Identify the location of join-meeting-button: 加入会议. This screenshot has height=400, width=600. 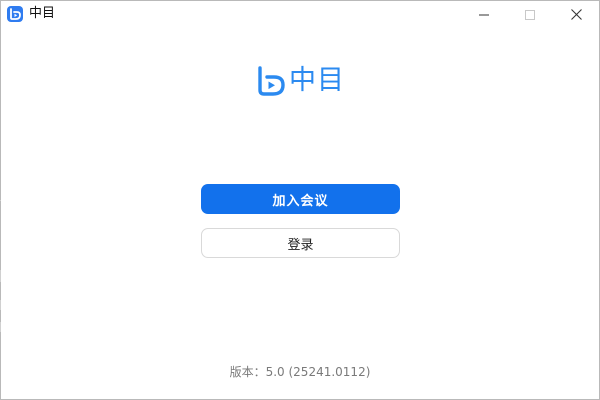
(300, 199).